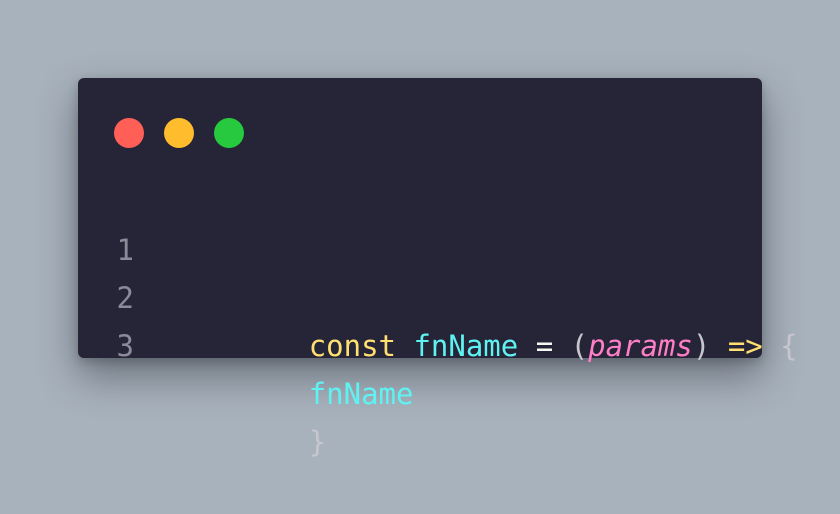  What do you see at coordinates (247, 442) in the screenshot?
I see `code-line-content: }` at bounding box center [247, 442].